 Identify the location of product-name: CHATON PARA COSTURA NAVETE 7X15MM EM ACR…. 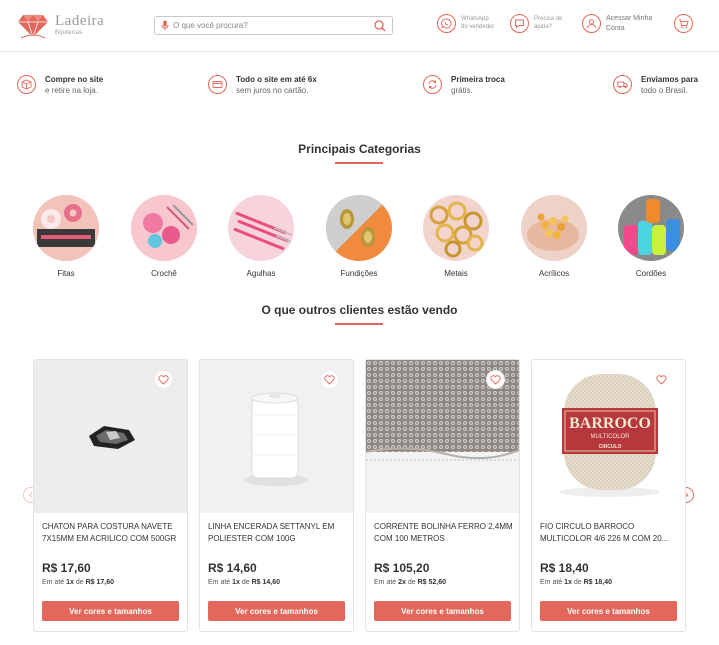
(112, 534).